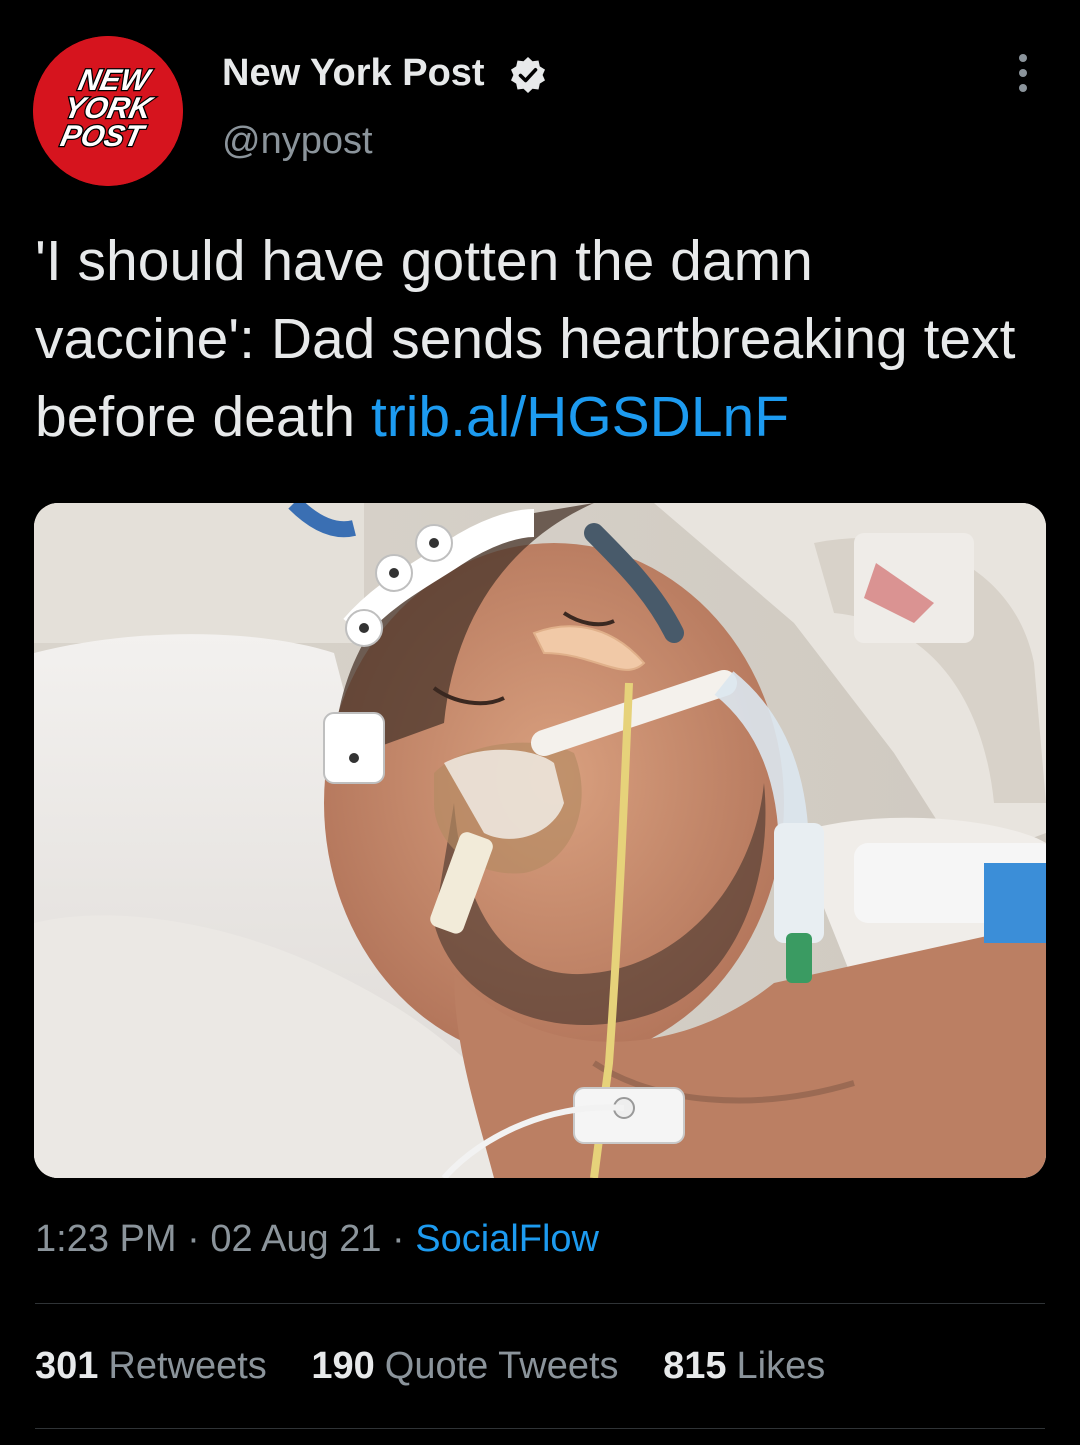 The height and width of the screenshot is (1445, 1080). I want to click on likes-label: Likes, so click(781, 1366).